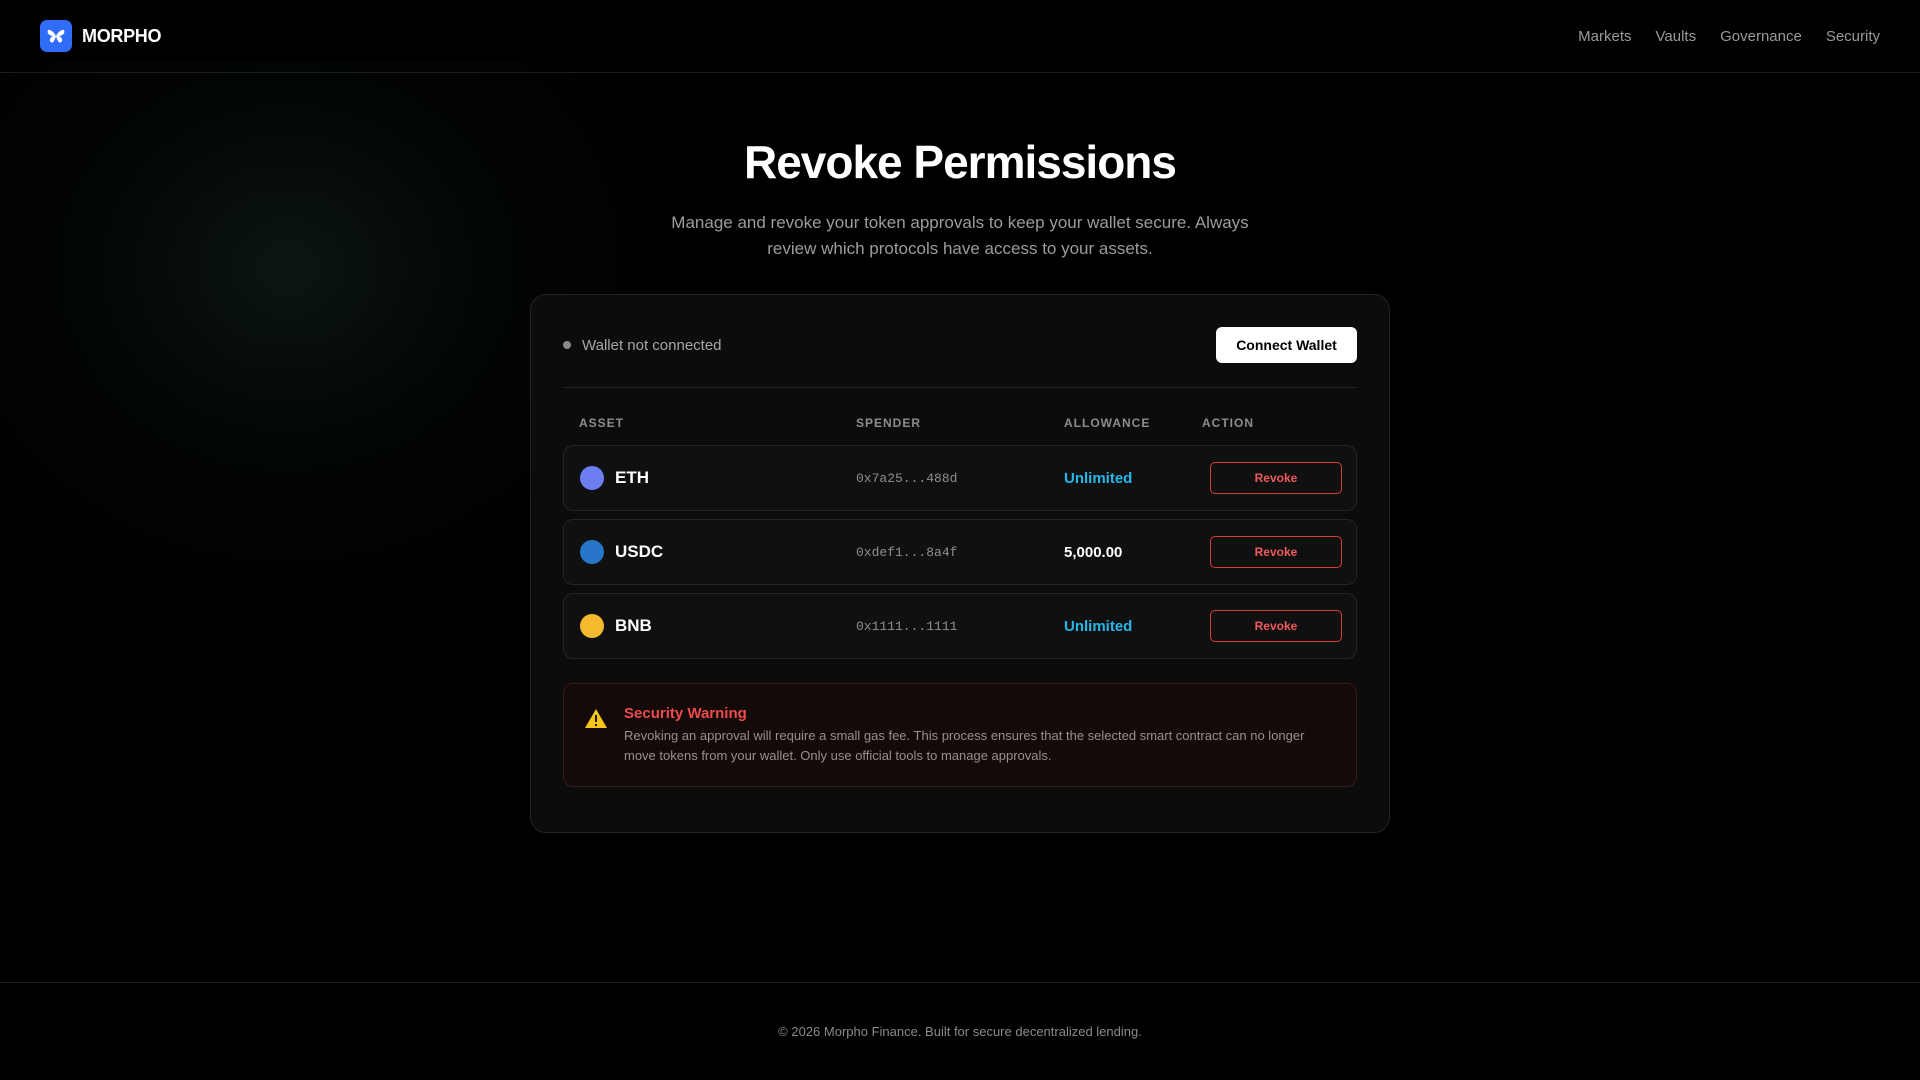 The height and width of the screenshot is (1080, 1920). I want to click on spender-address: 0x7a25...488d, so click(907, 478).